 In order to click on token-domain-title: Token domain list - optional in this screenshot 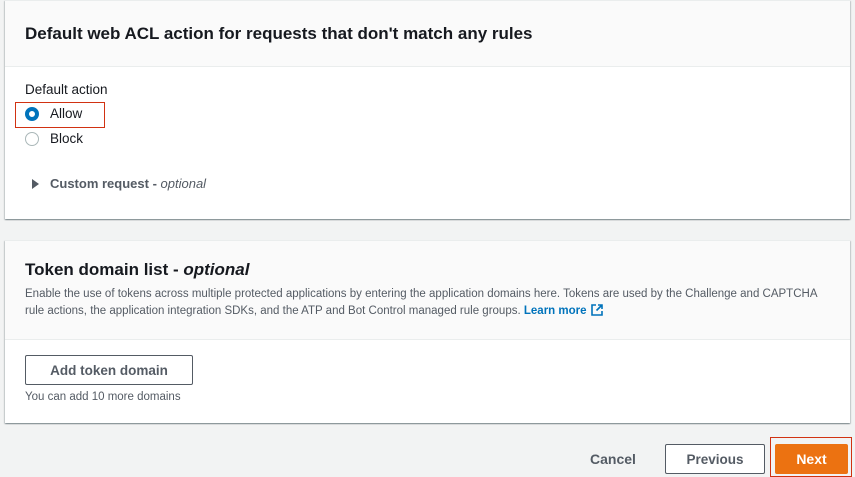, I will do `click(427, 270)`.